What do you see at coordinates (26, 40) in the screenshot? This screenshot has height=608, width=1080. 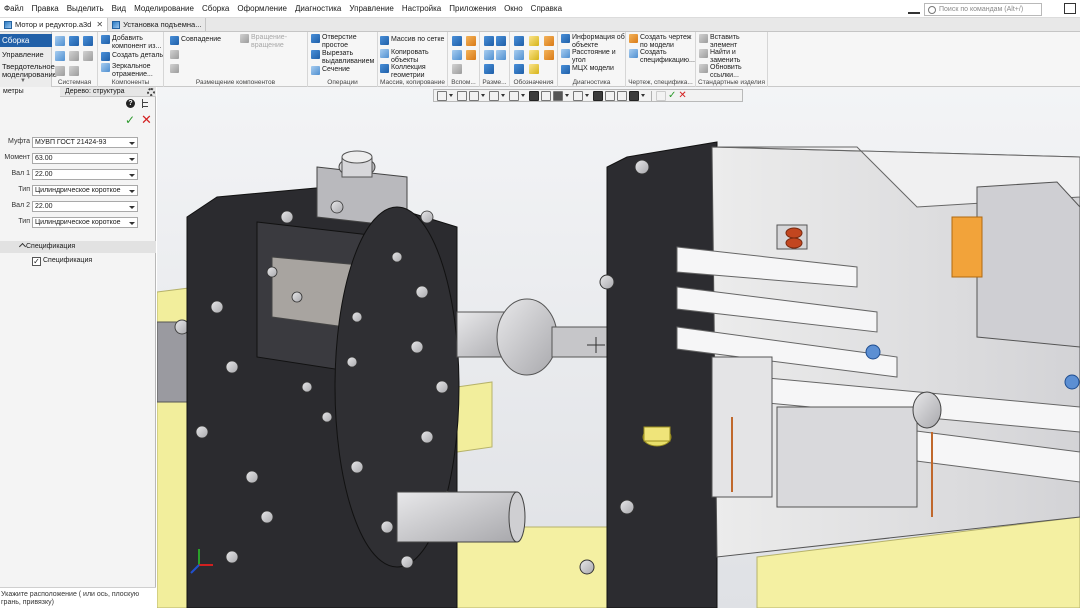 I see `mode-assembly: Сборка` at bounding box center [26, 40].